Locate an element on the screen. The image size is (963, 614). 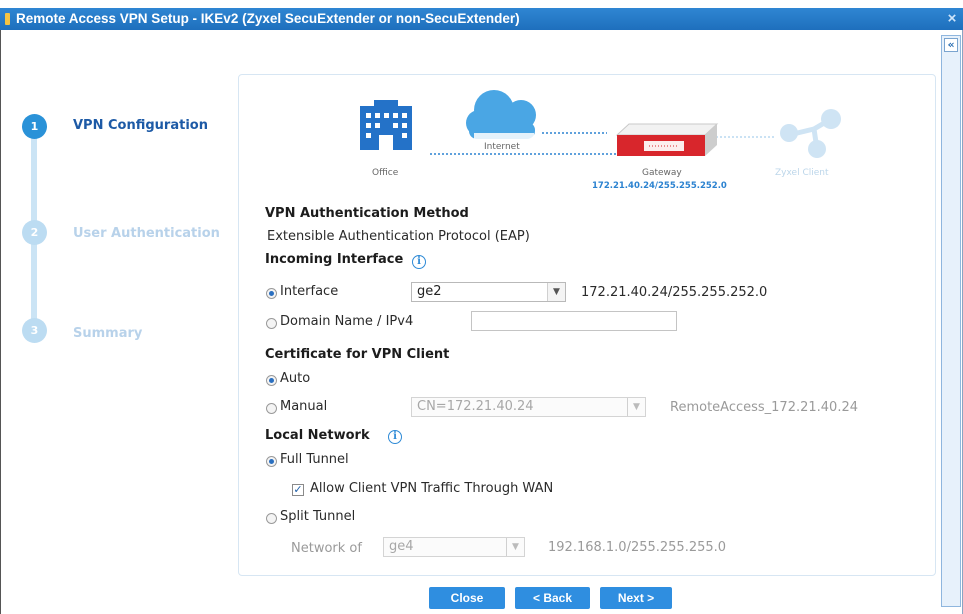
building-icon is located at coordinates (386, 125).